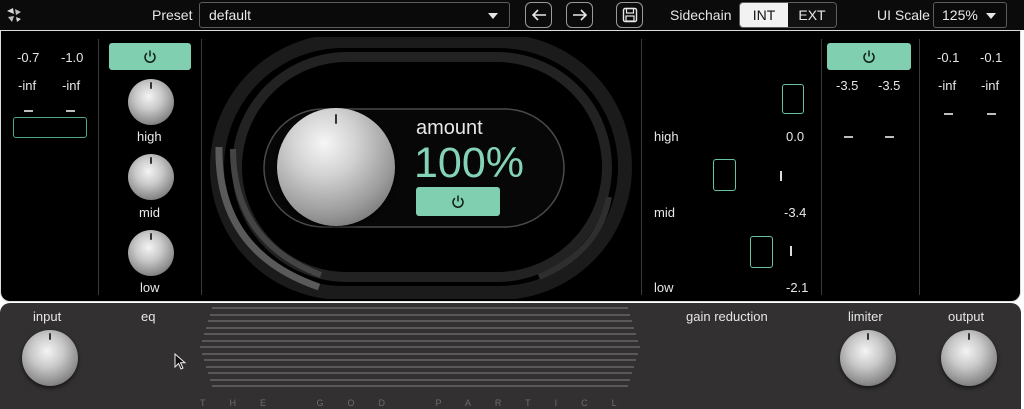 This screenshot has height=409, width=1024. What do you see at coordinates (664, 212) in the screenshot?
I see `gr-mid-label: mid` at bounding box center [664, 212].